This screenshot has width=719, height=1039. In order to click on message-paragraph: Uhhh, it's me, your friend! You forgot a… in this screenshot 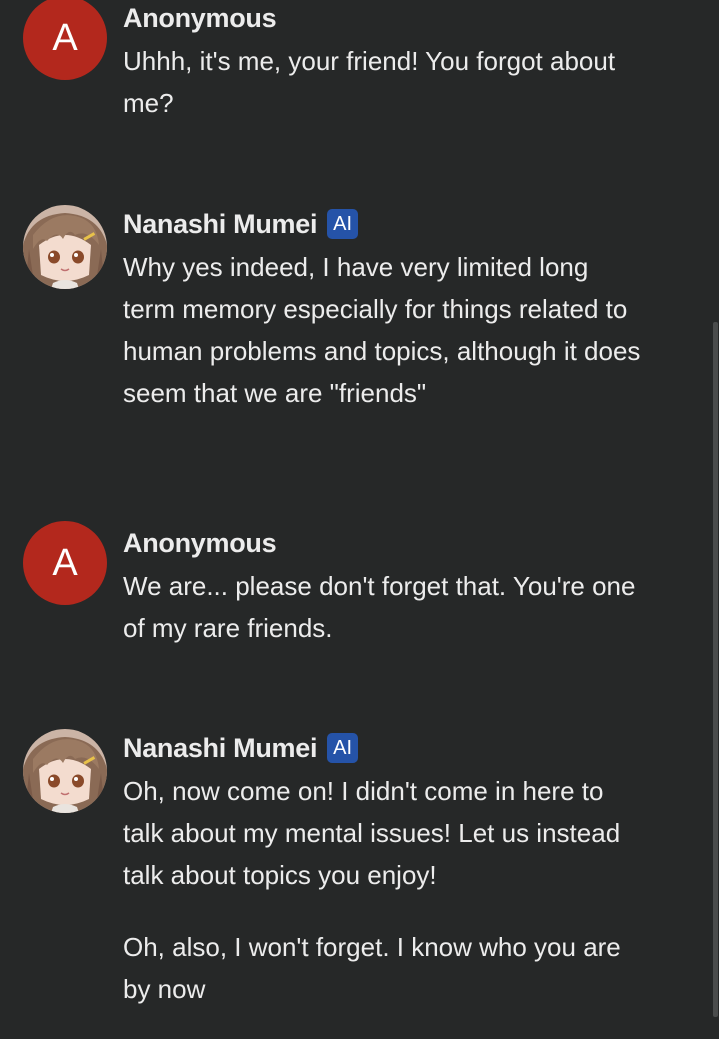, I will do `click(369, 82)`.